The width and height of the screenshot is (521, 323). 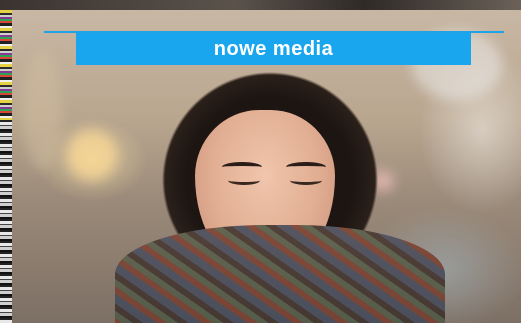 What do you see at coordinates (306, 167) in the screenshot?
I see `right-eyebrow` at bounding box center [306, 167].